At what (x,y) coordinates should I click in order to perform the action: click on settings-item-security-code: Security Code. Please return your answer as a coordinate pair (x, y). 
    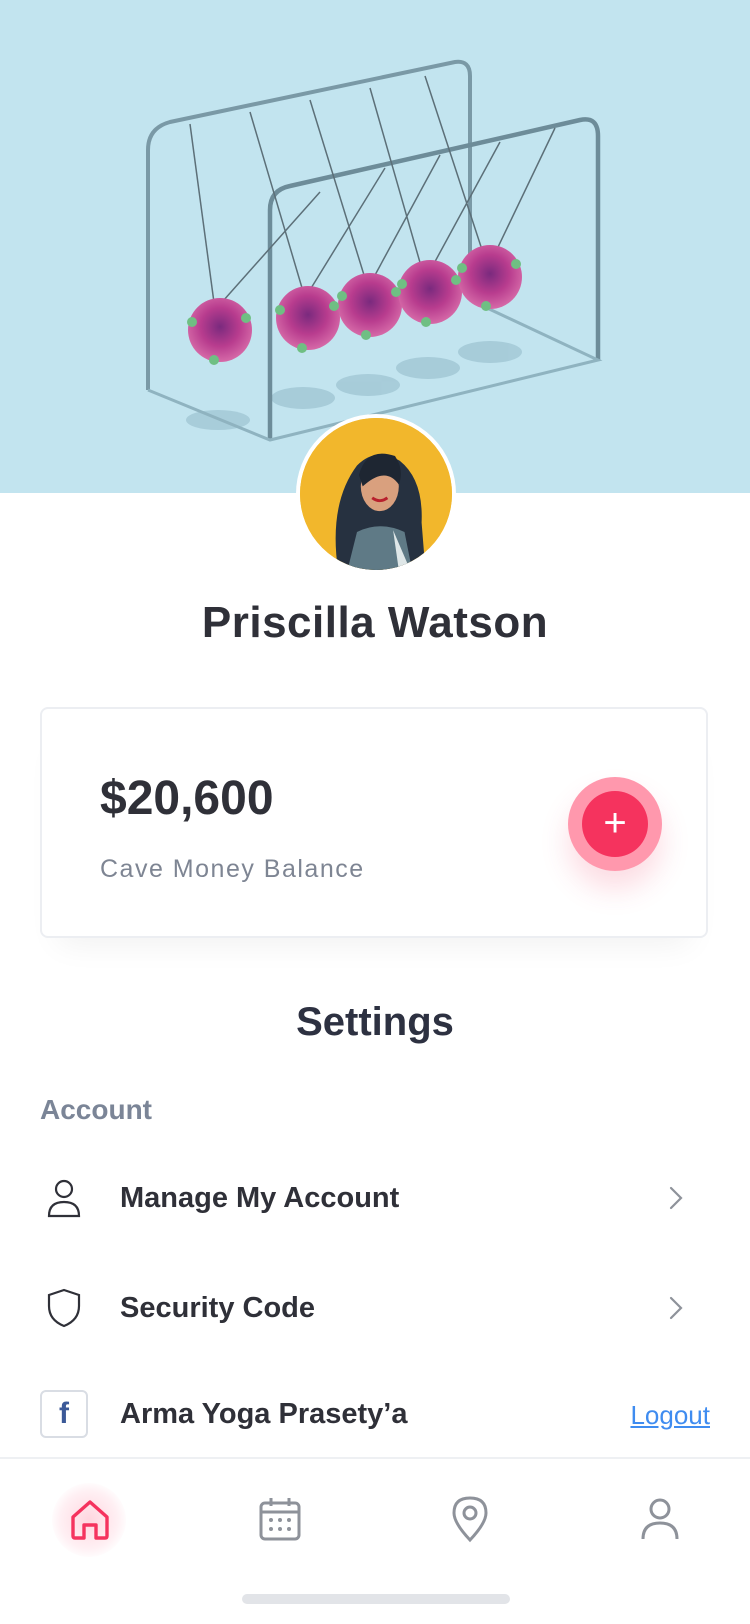
    Looking at the image, I should click on (375, 1308).